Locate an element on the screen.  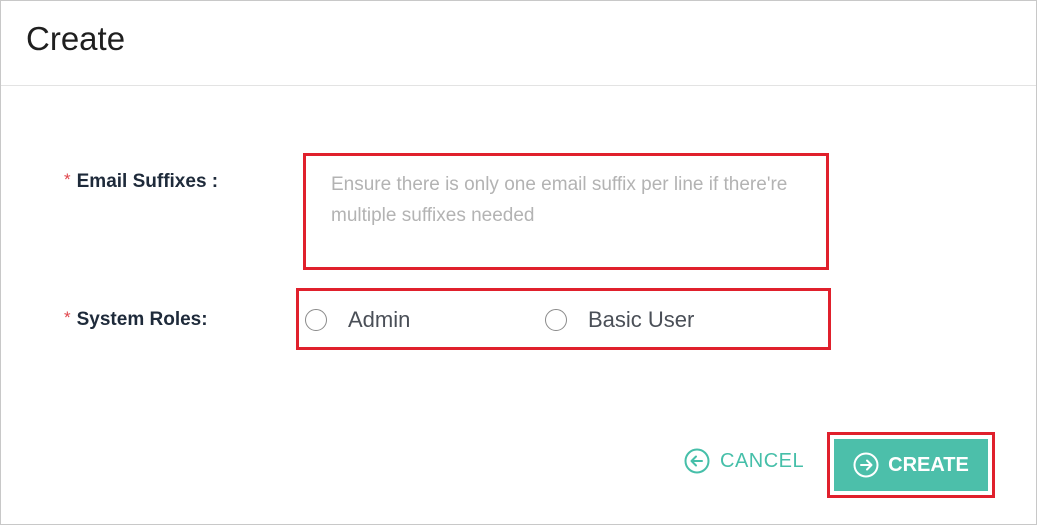
radio-admin-label: Admin is located at coordinates (379, 320).